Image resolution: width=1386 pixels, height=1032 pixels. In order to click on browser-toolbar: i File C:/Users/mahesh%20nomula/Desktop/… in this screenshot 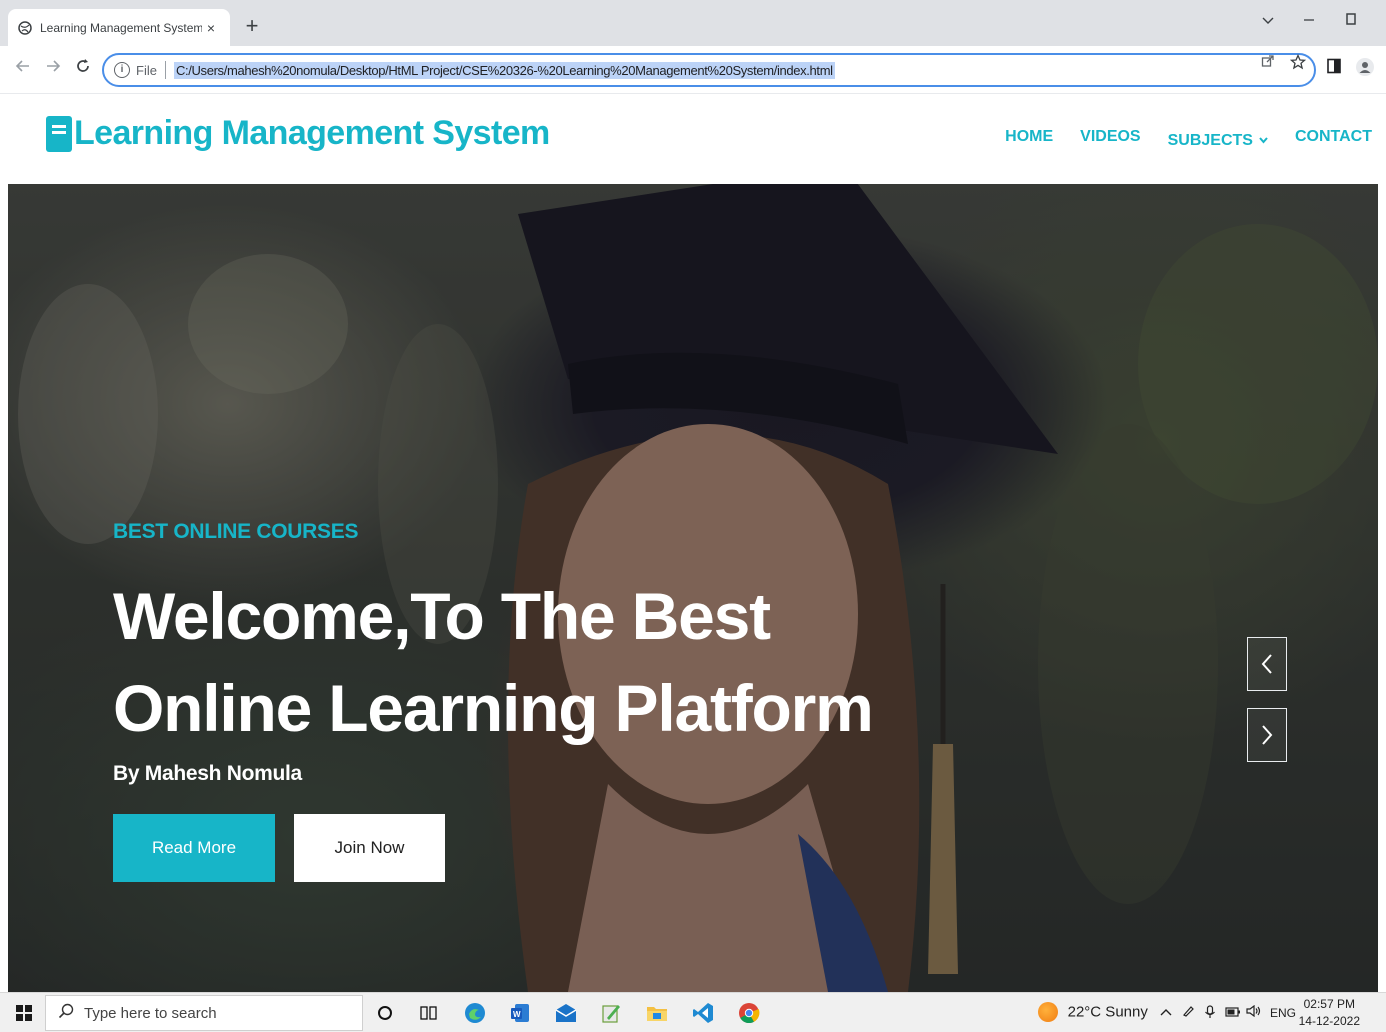, I will do `click(693, 70)`.